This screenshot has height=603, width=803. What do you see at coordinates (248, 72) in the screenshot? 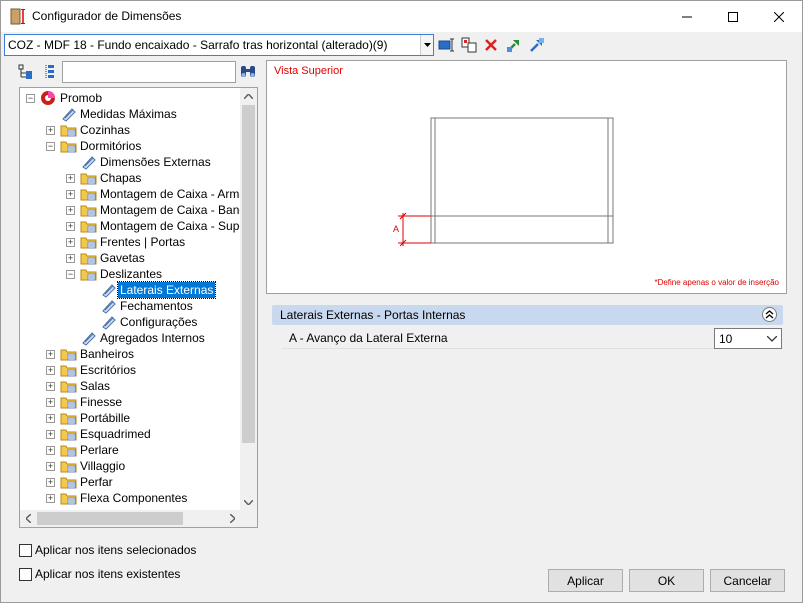
I see `binoculars-search-icon` at bounding box center [248, 72].